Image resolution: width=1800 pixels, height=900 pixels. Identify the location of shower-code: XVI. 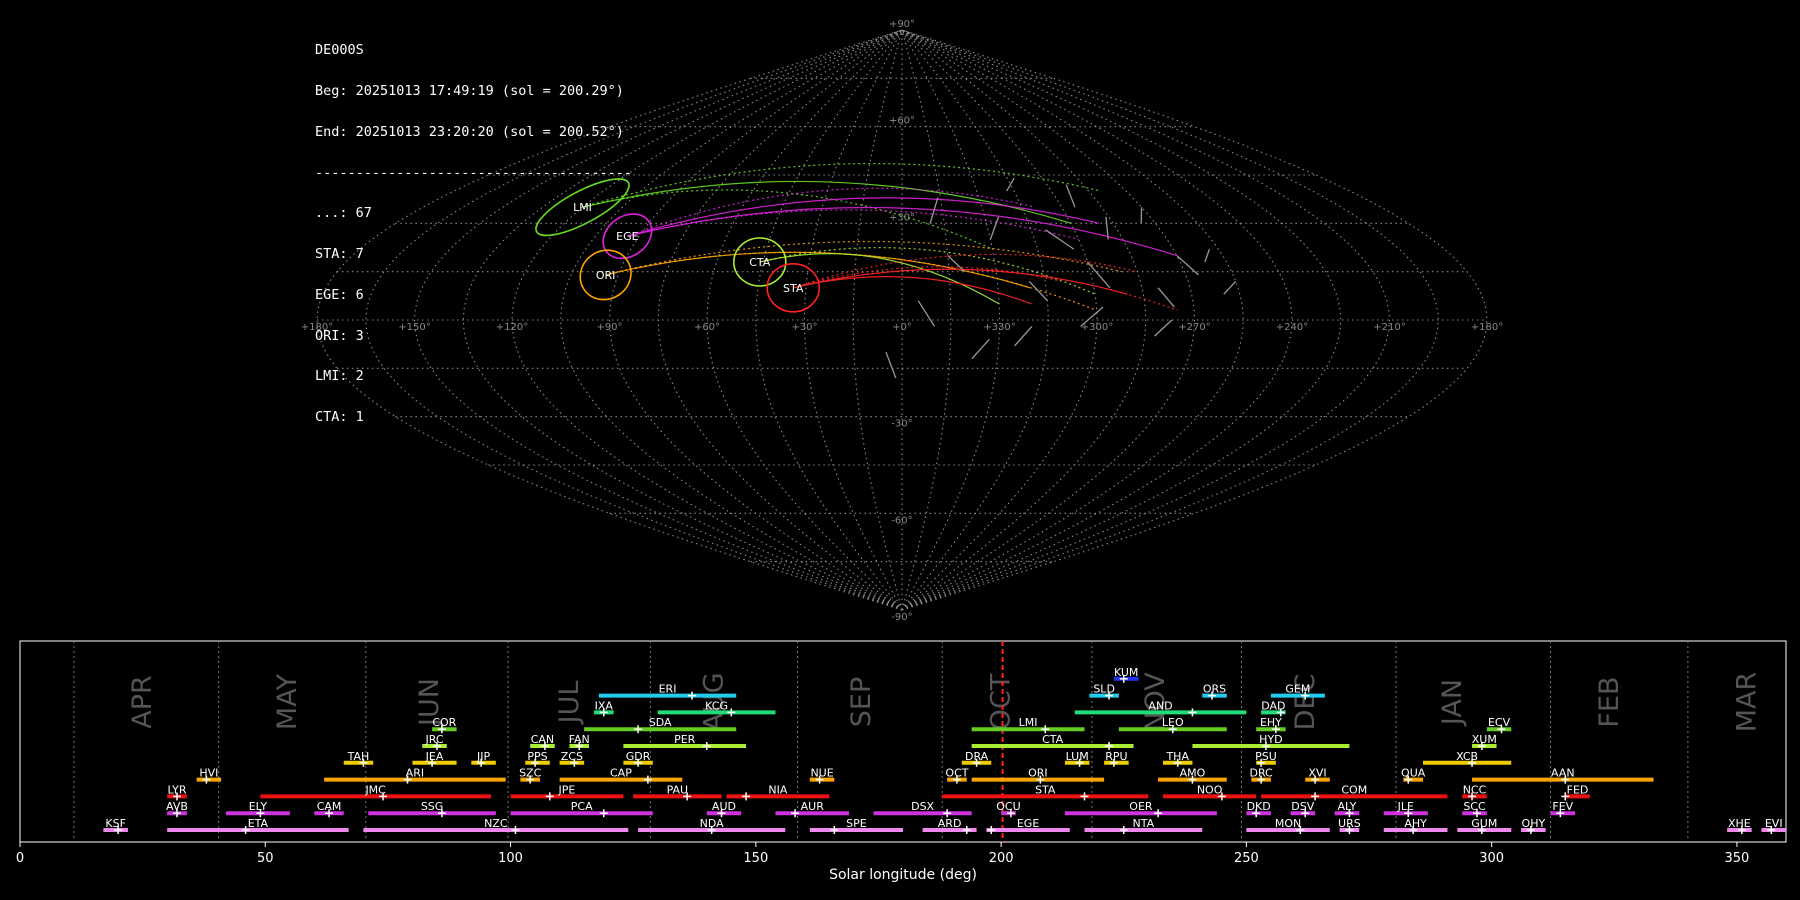
(1317, 773).